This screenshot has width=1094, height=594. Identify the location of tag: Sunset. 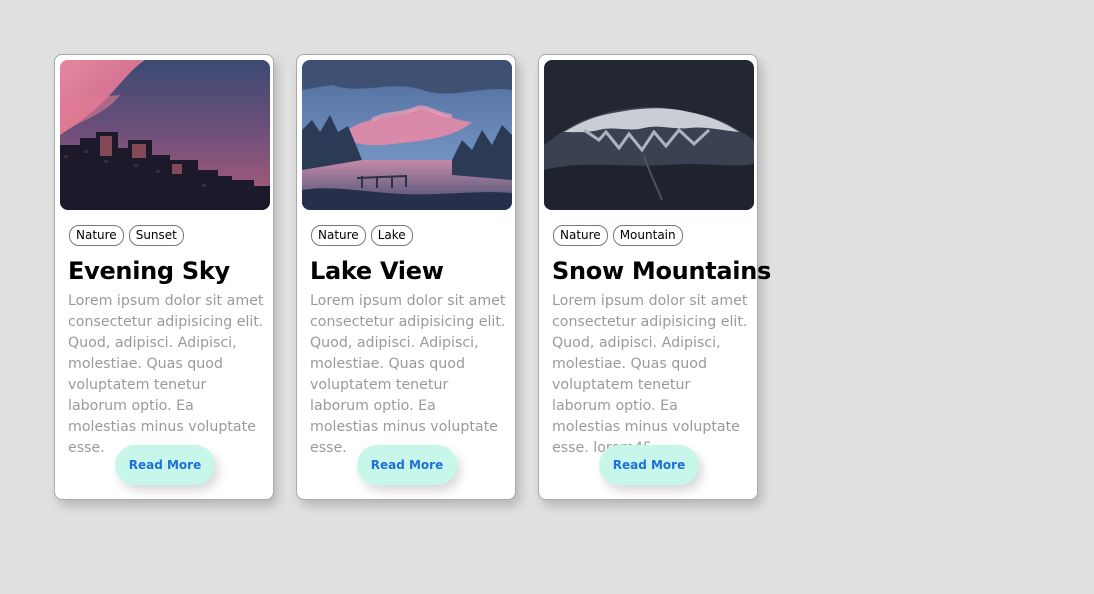
(156, 235).